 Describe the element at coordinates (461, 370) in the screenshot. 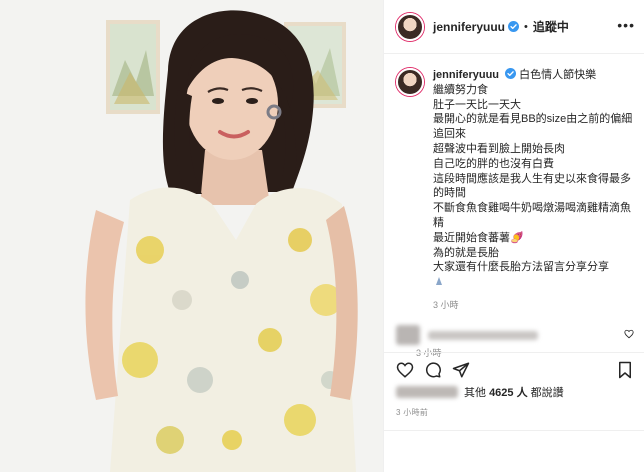

I see `share-icon` at that location.